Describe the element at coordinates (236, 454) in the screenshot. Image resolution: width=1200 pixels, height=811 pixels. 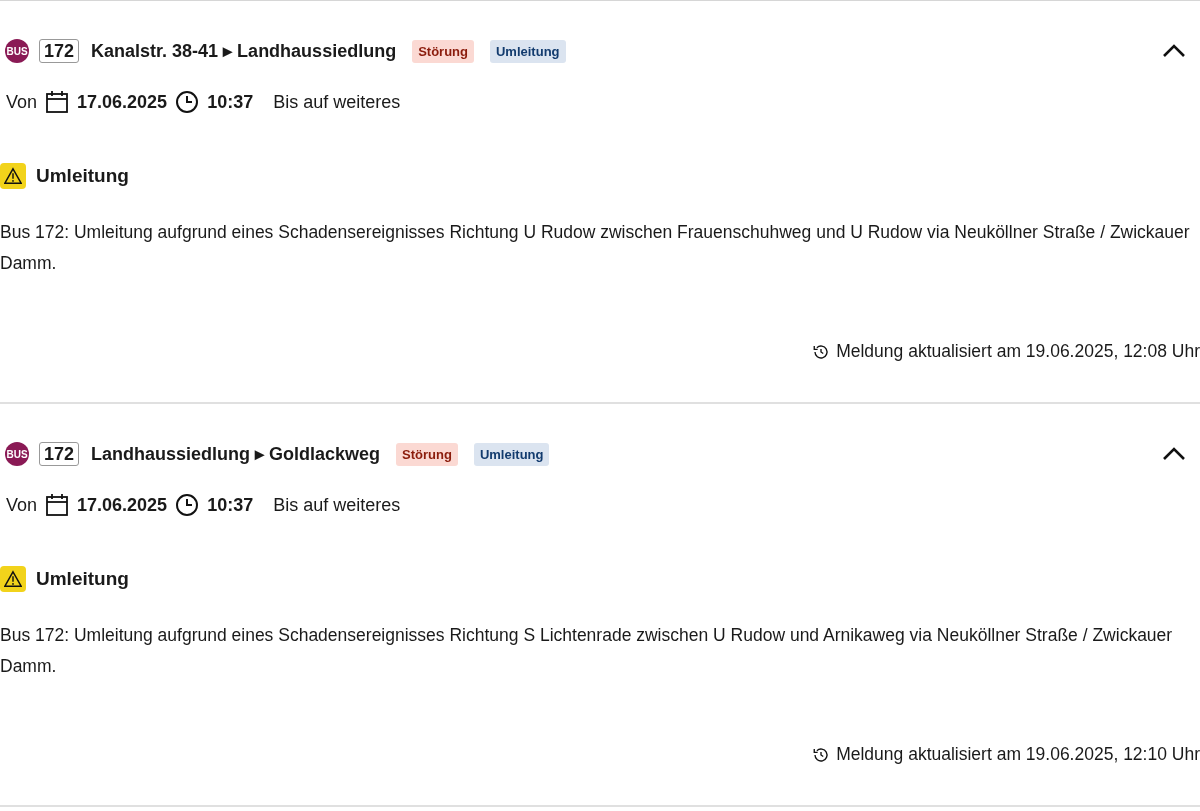
I see `route-title: Landhaussiedlung ▸ Goldlackweg` at that location.